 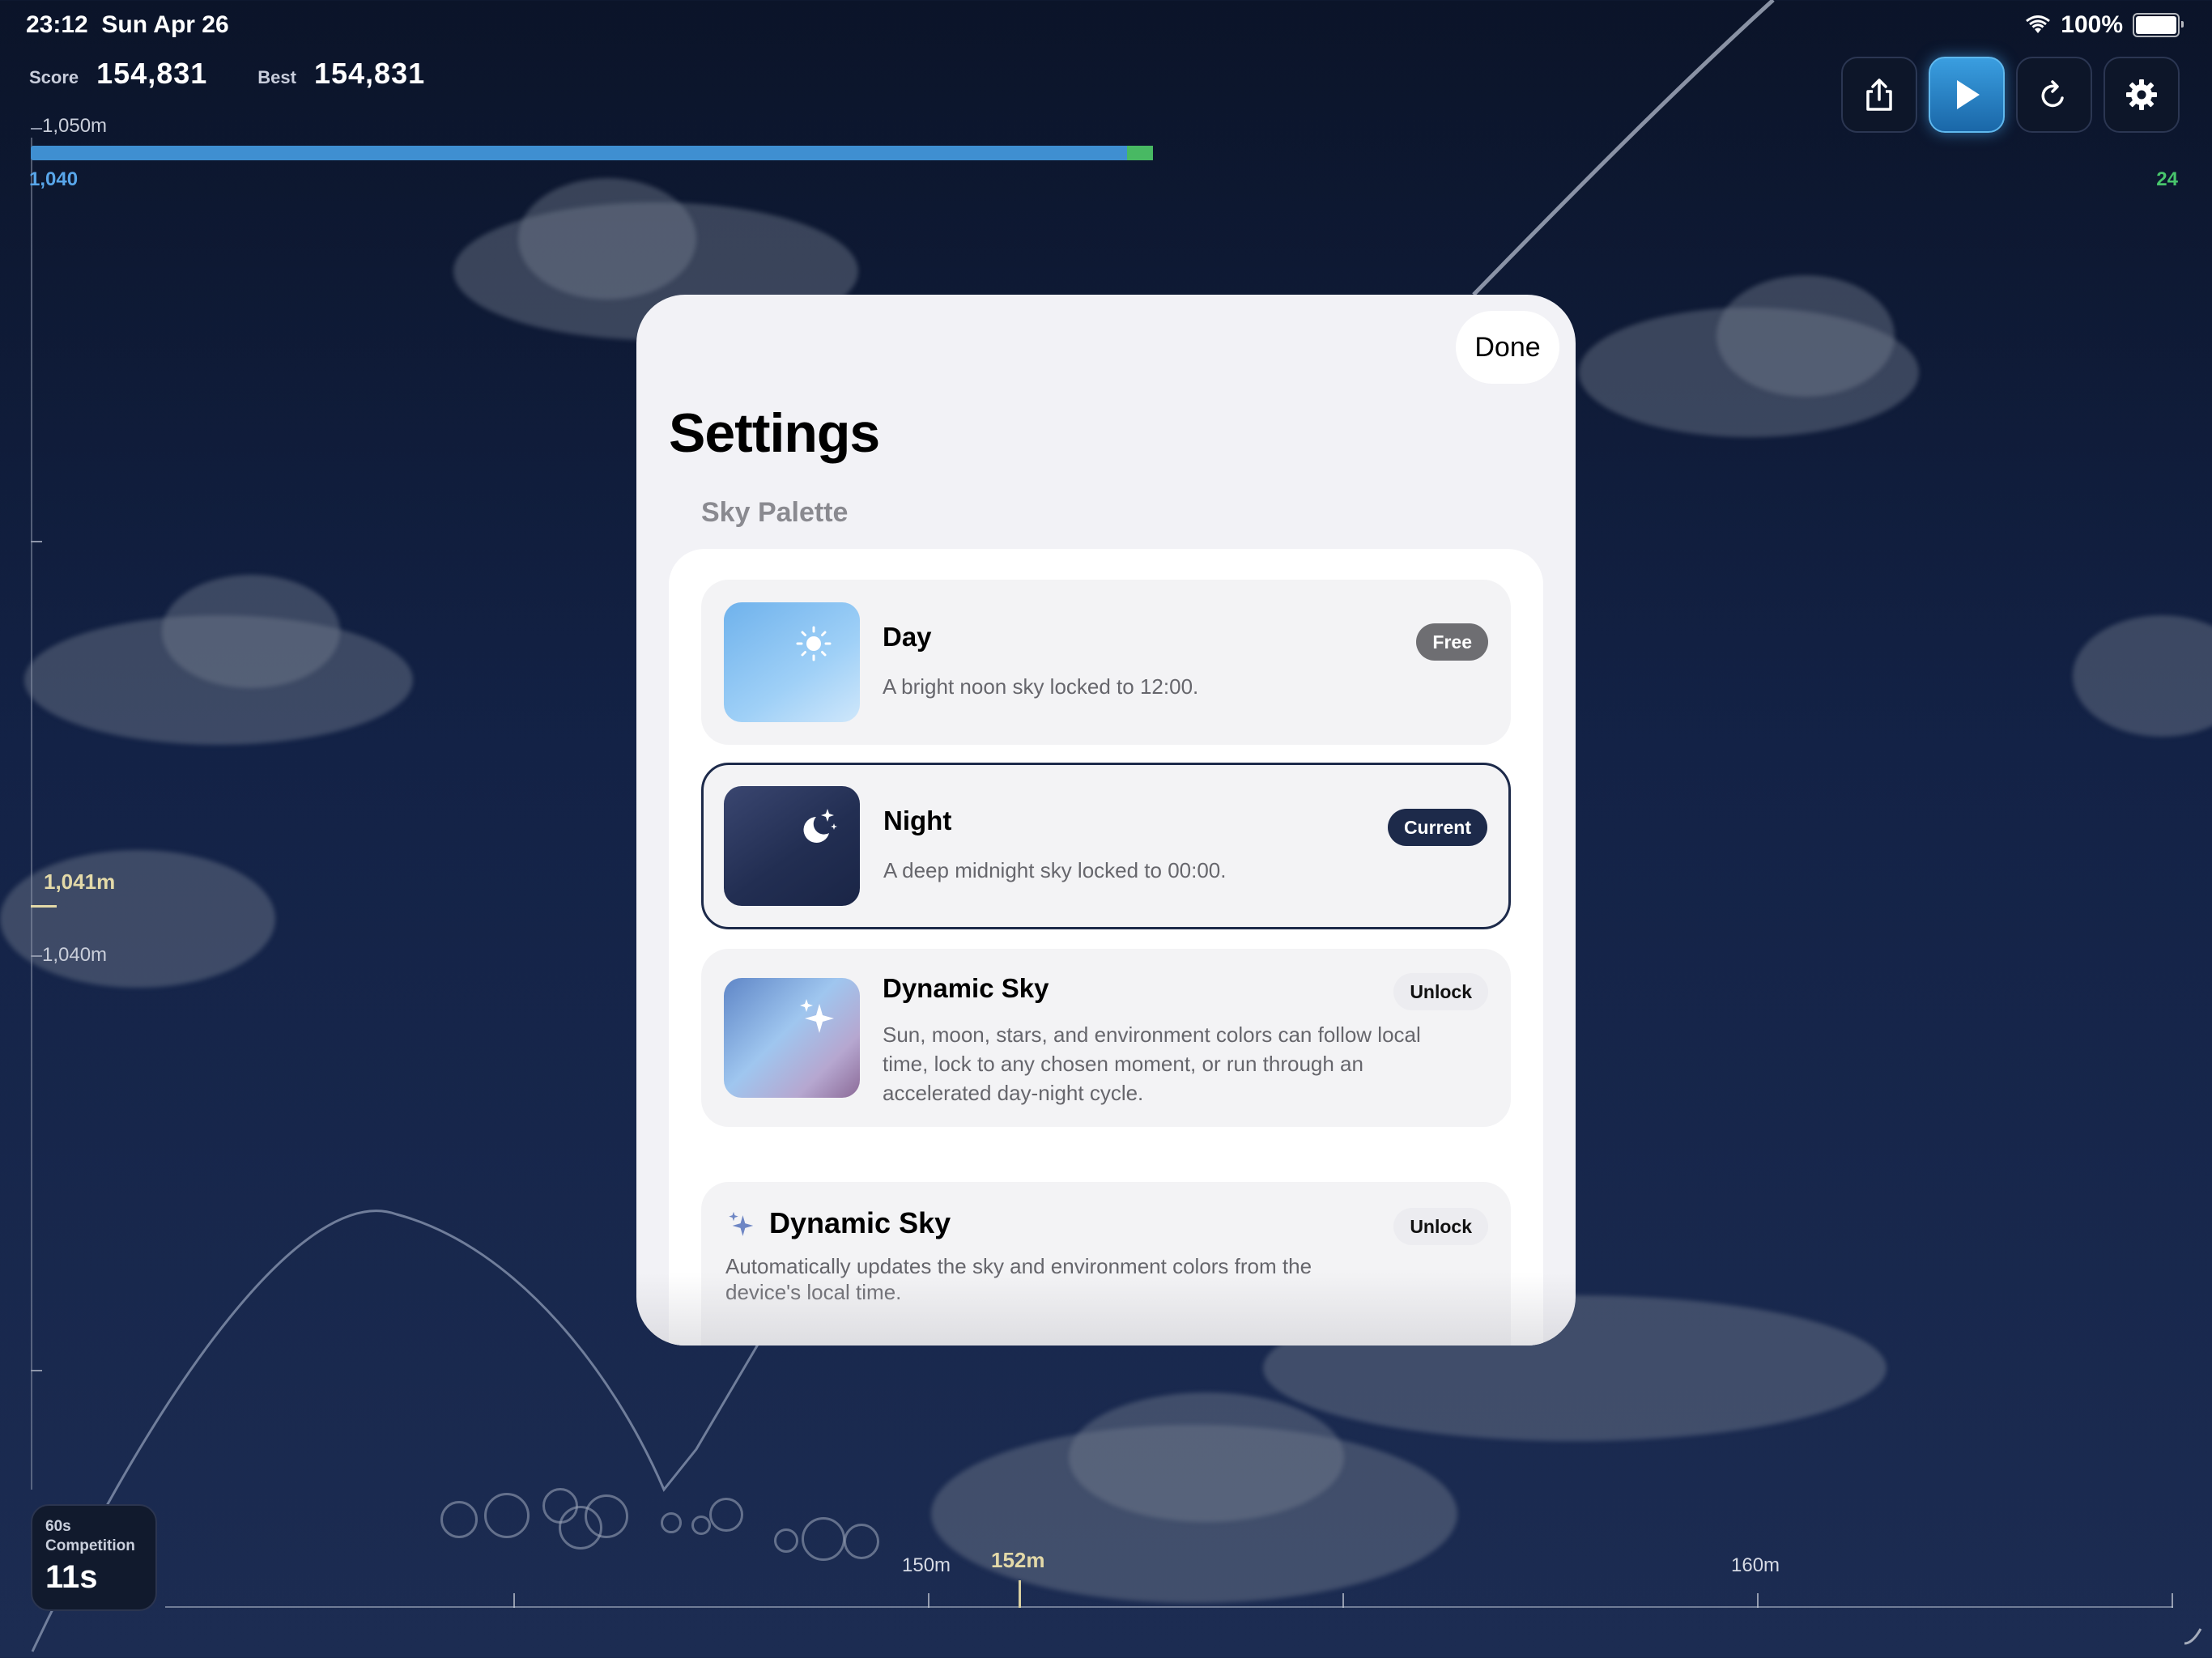 I want to click on altitude-current-marker, so click(x=44, y=906).